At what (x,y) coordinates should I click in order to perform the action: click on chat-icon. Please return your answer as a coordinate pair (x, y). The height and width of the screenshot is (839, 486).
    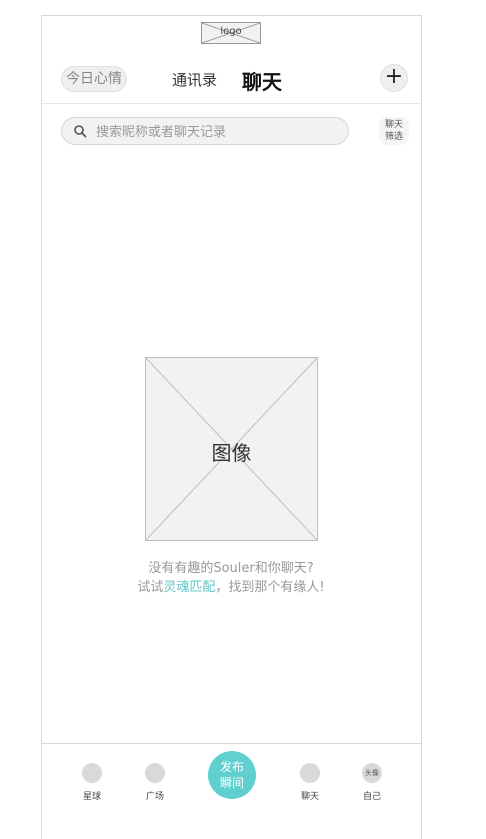
    Looking at the image, I should click on (310, 773).